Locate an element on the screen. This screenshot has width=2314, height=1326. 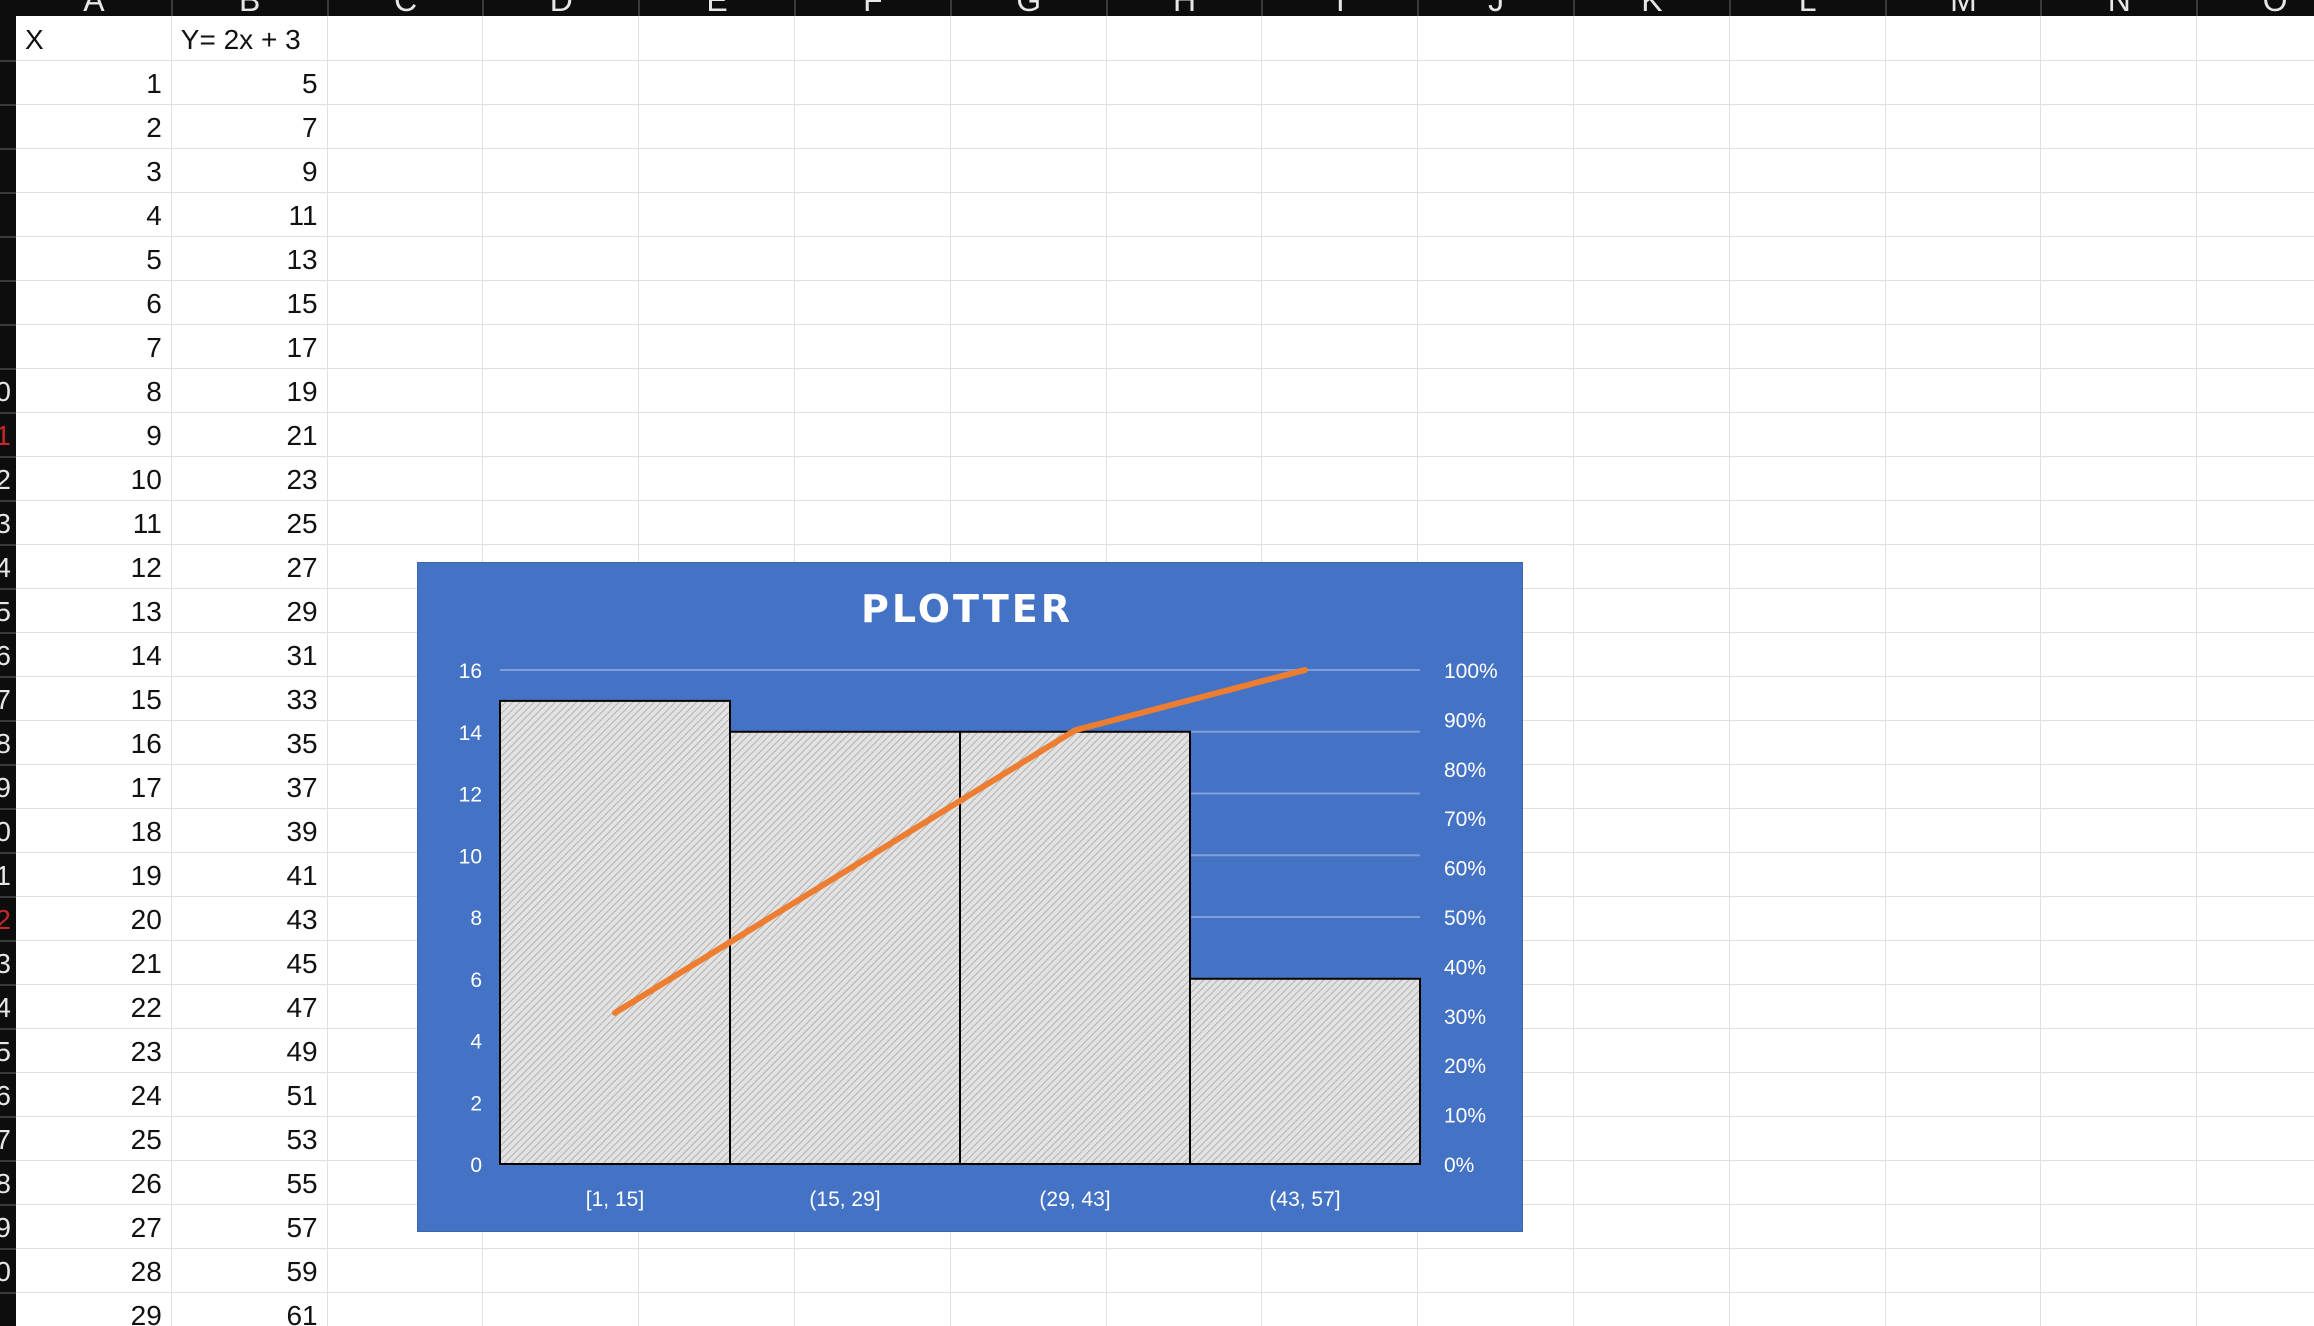
cell-x-value: 29 is located at coordinates (94, 1309).